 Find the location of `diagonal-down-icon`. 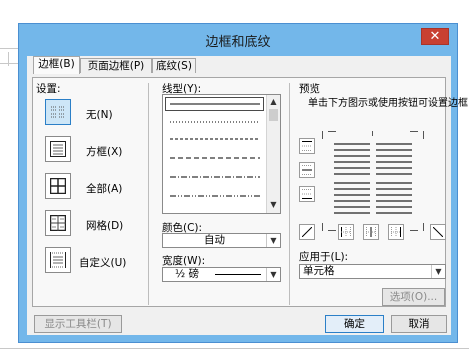

diagonal-down-icon is located at coordinates (307, 232).